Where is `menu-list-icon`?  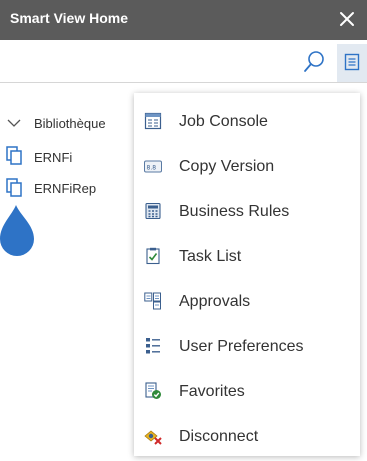
menu-list-icon is located at coordinates (352, 62).